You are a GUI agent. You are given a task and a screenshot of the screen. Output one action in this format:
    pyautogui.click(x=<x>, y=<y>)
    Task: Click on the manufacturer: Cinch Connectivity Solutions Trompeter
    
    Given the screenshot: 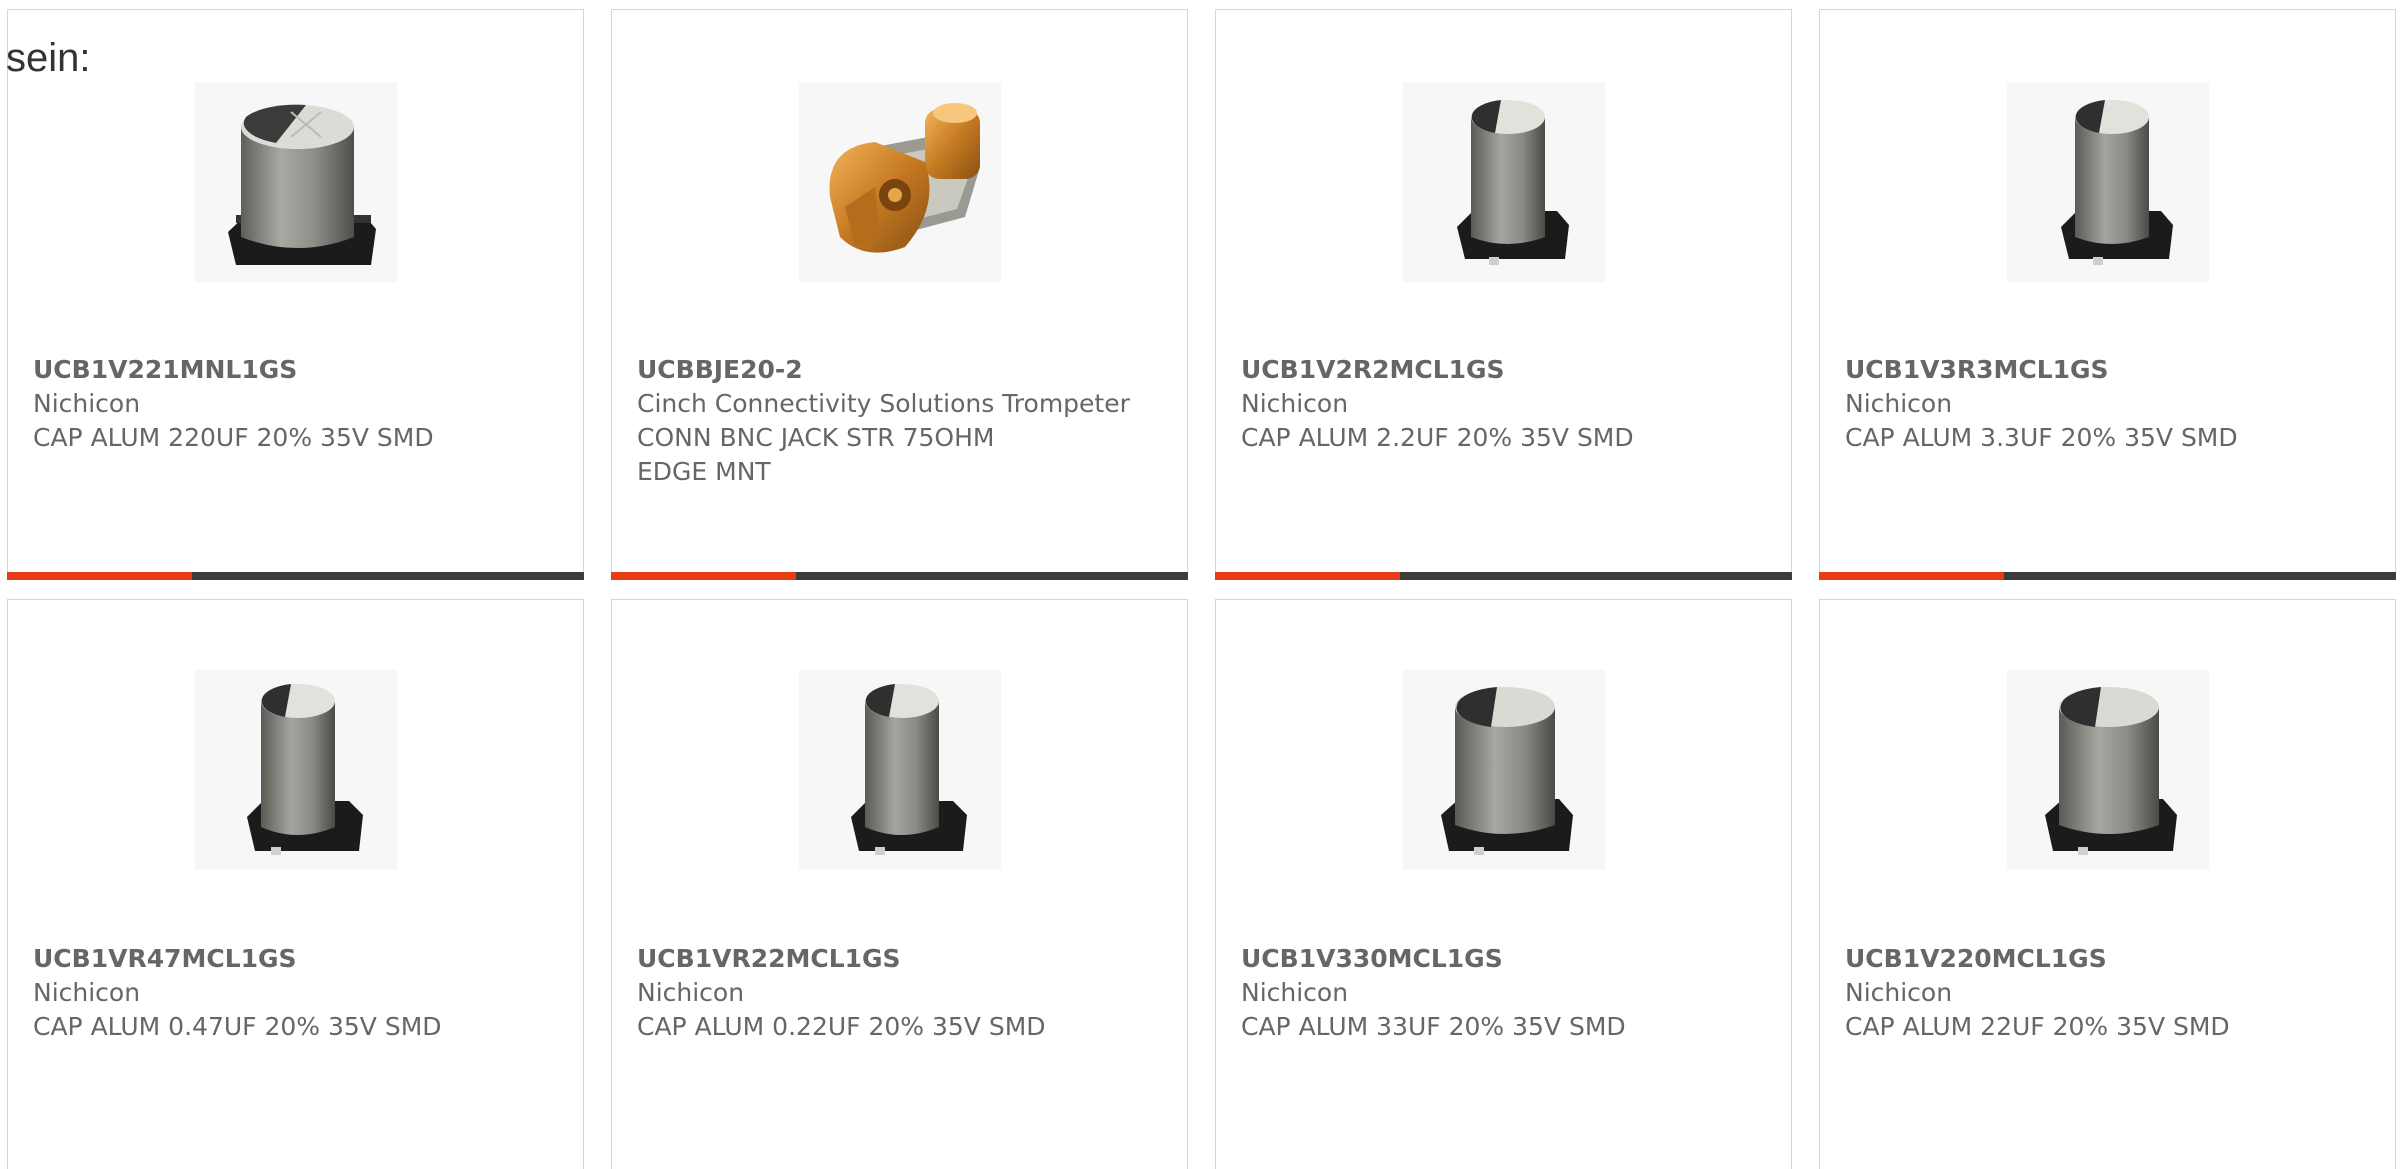 What is the action you would take?
    pyautogui.click(x=883, y=403)
    